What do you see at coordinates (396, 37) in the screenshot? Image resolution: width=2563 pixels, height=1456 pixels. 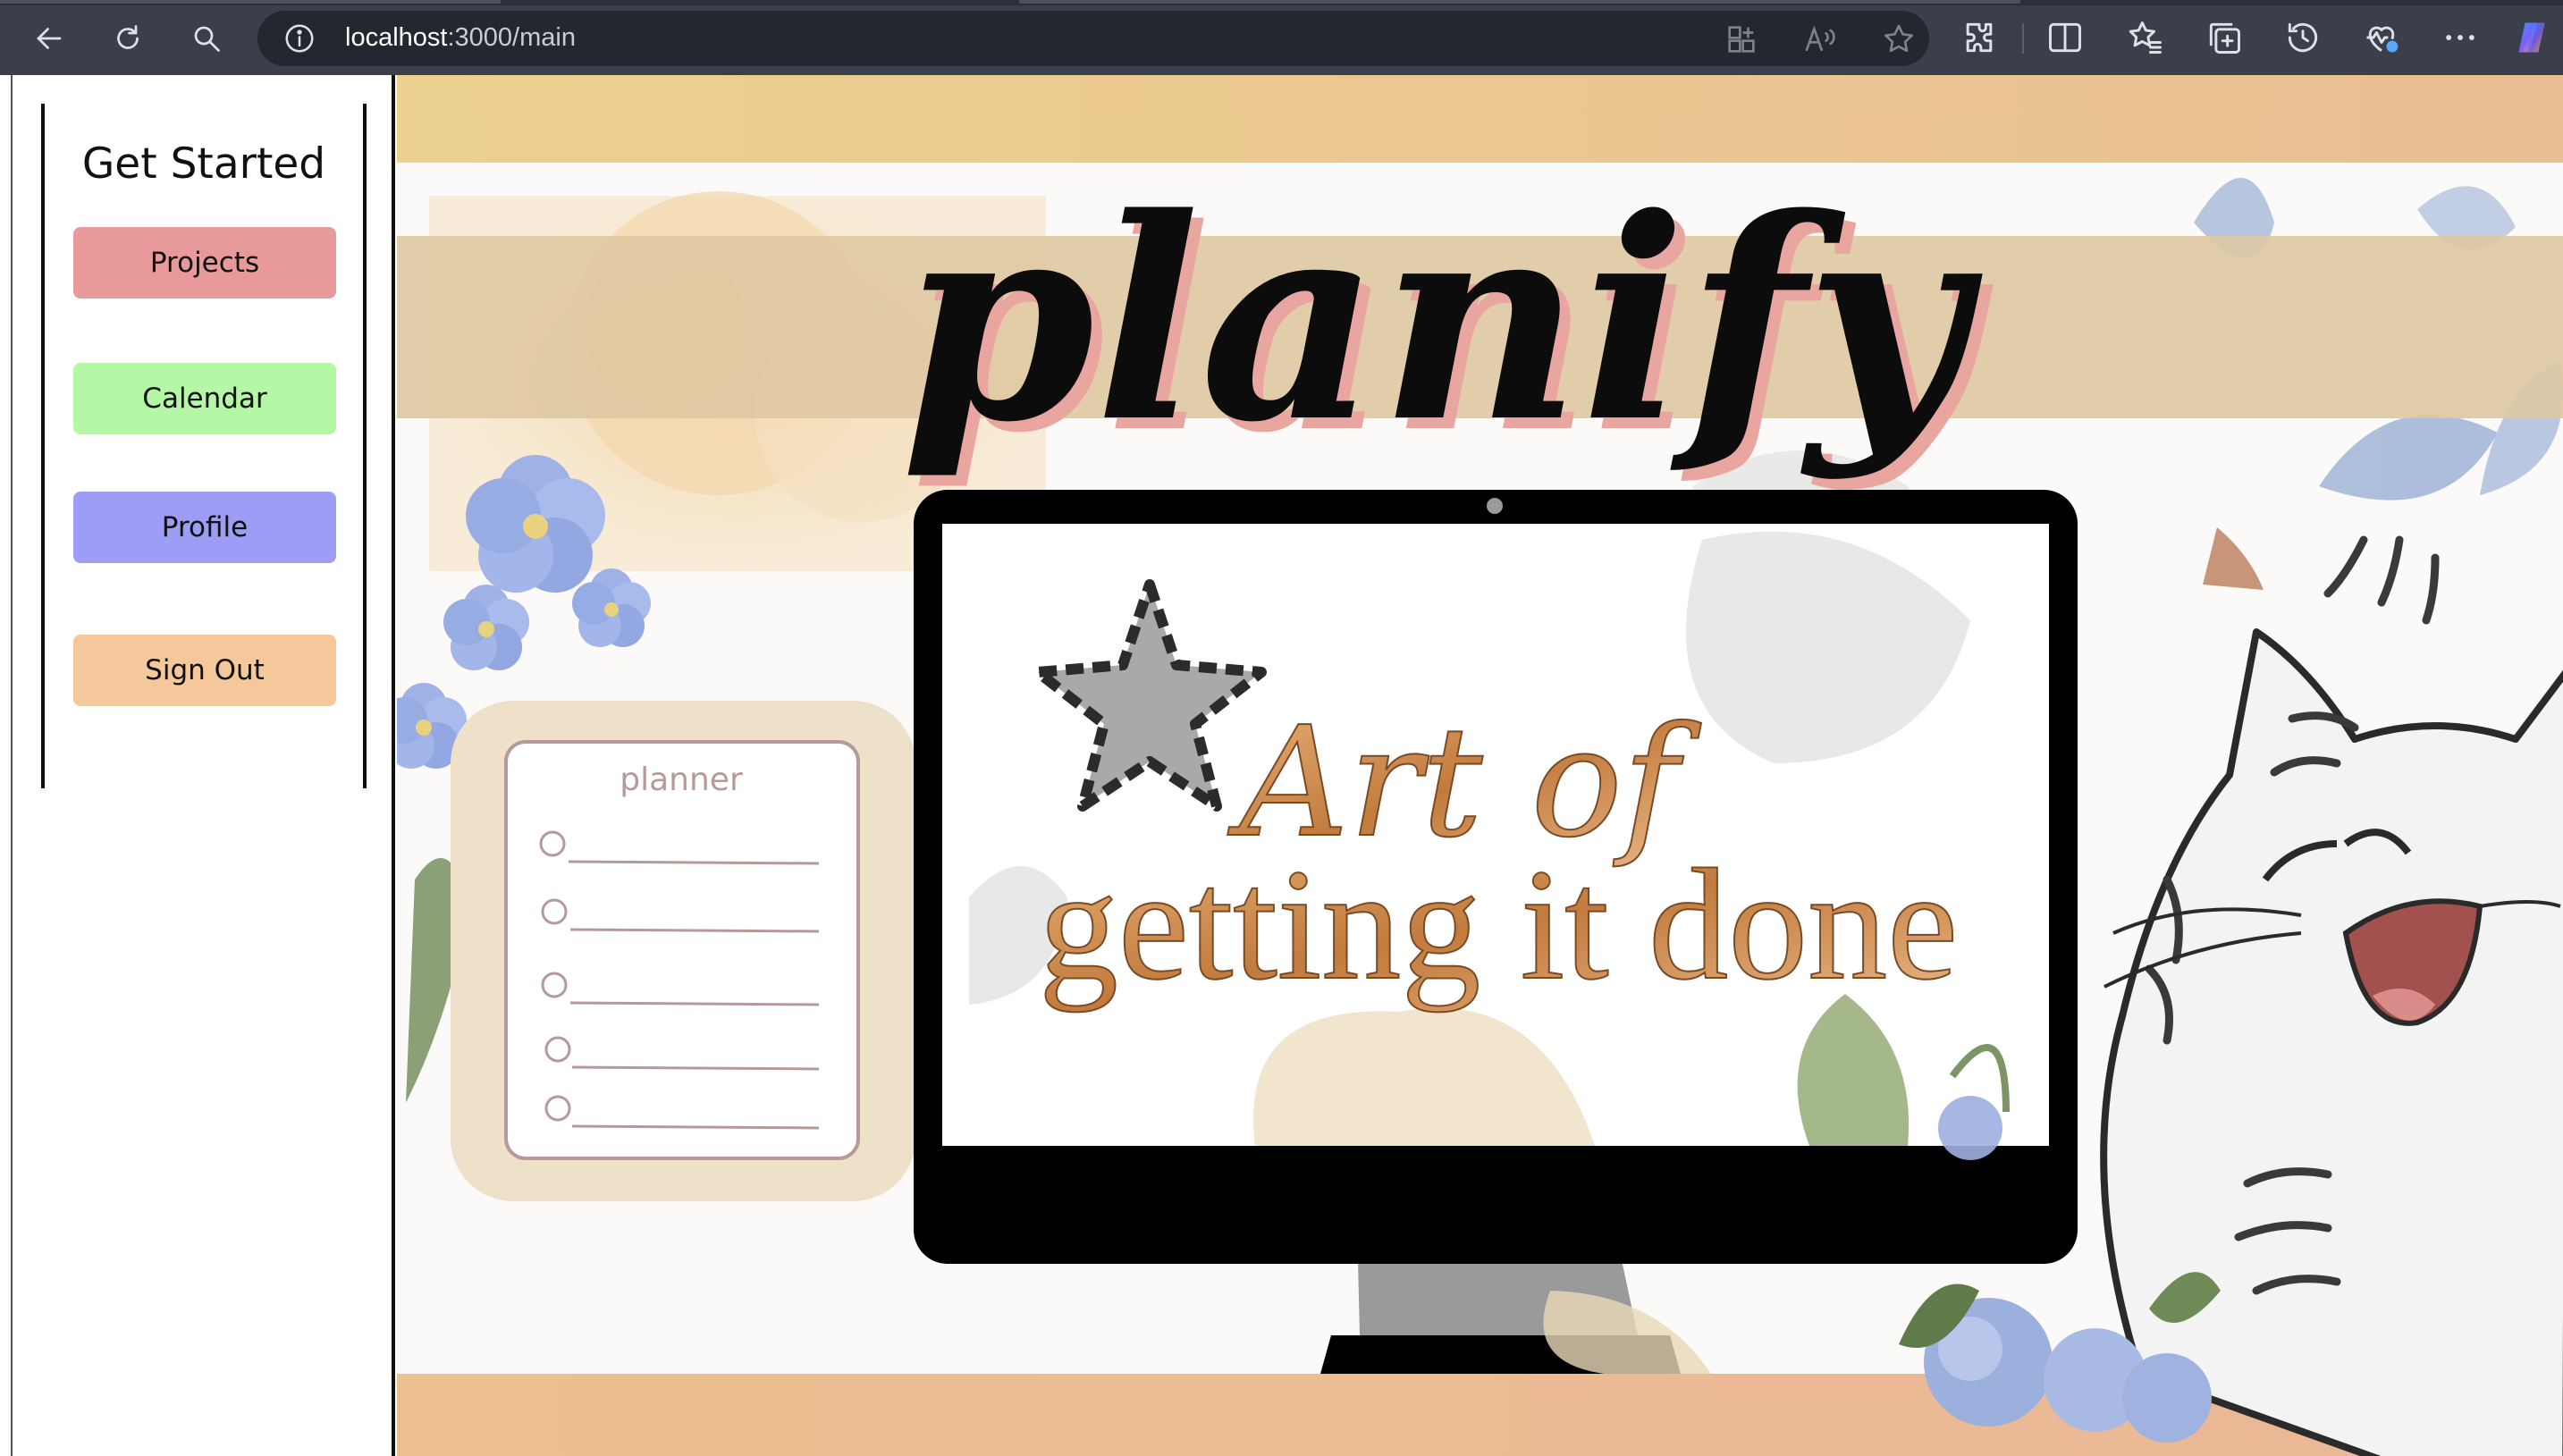 I see `url-host: localhost` at bounding box center [396, 37].